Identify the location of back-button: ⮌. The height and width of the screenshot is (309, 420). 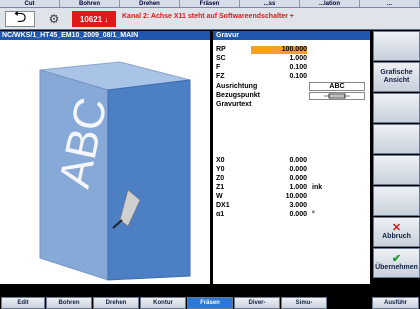
(20, 18).